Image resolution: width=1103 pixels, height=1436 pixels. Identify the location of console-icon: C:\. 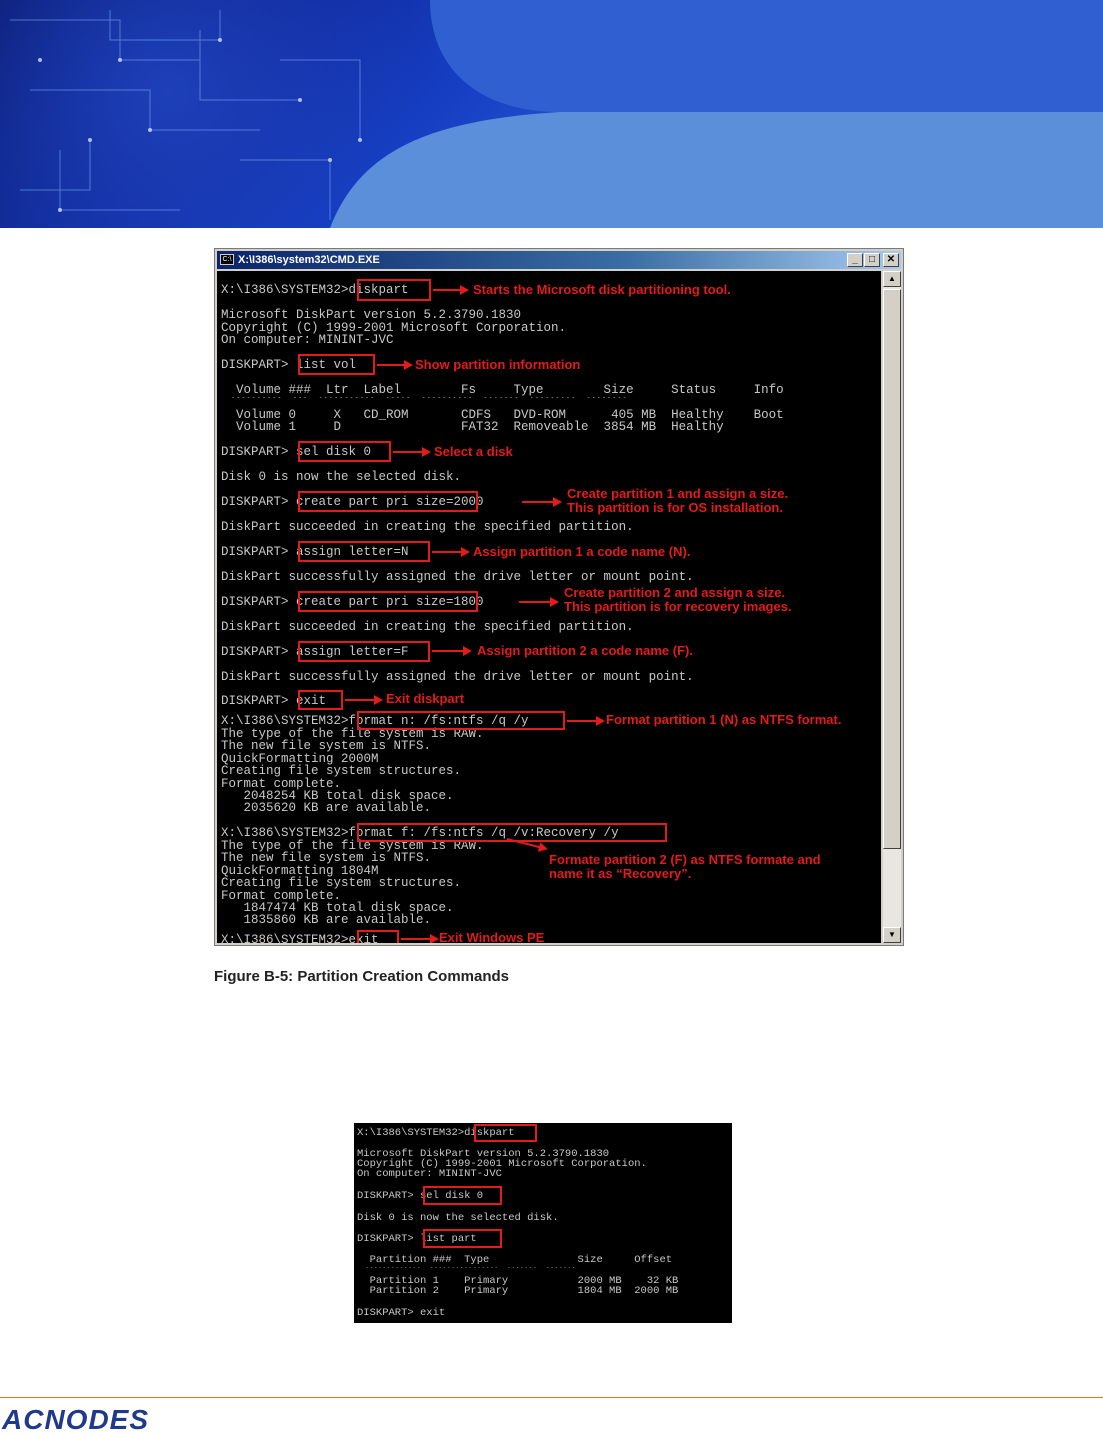
(227, 259).